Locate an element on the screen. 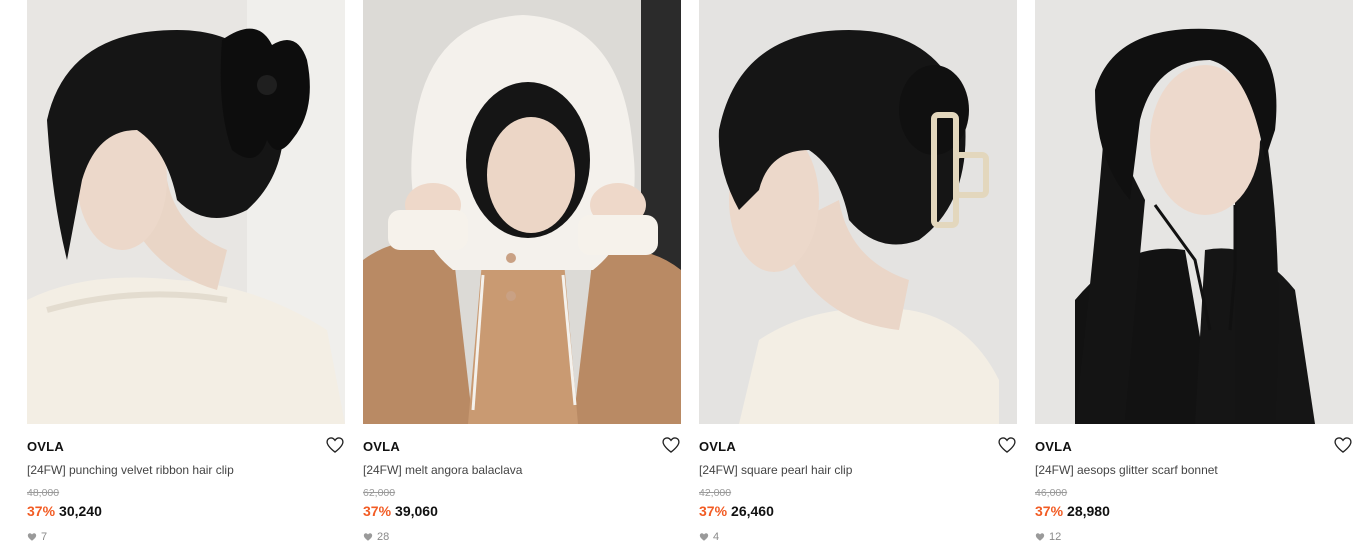  sale-price: 26,460 is located at coordinates (752, 511).